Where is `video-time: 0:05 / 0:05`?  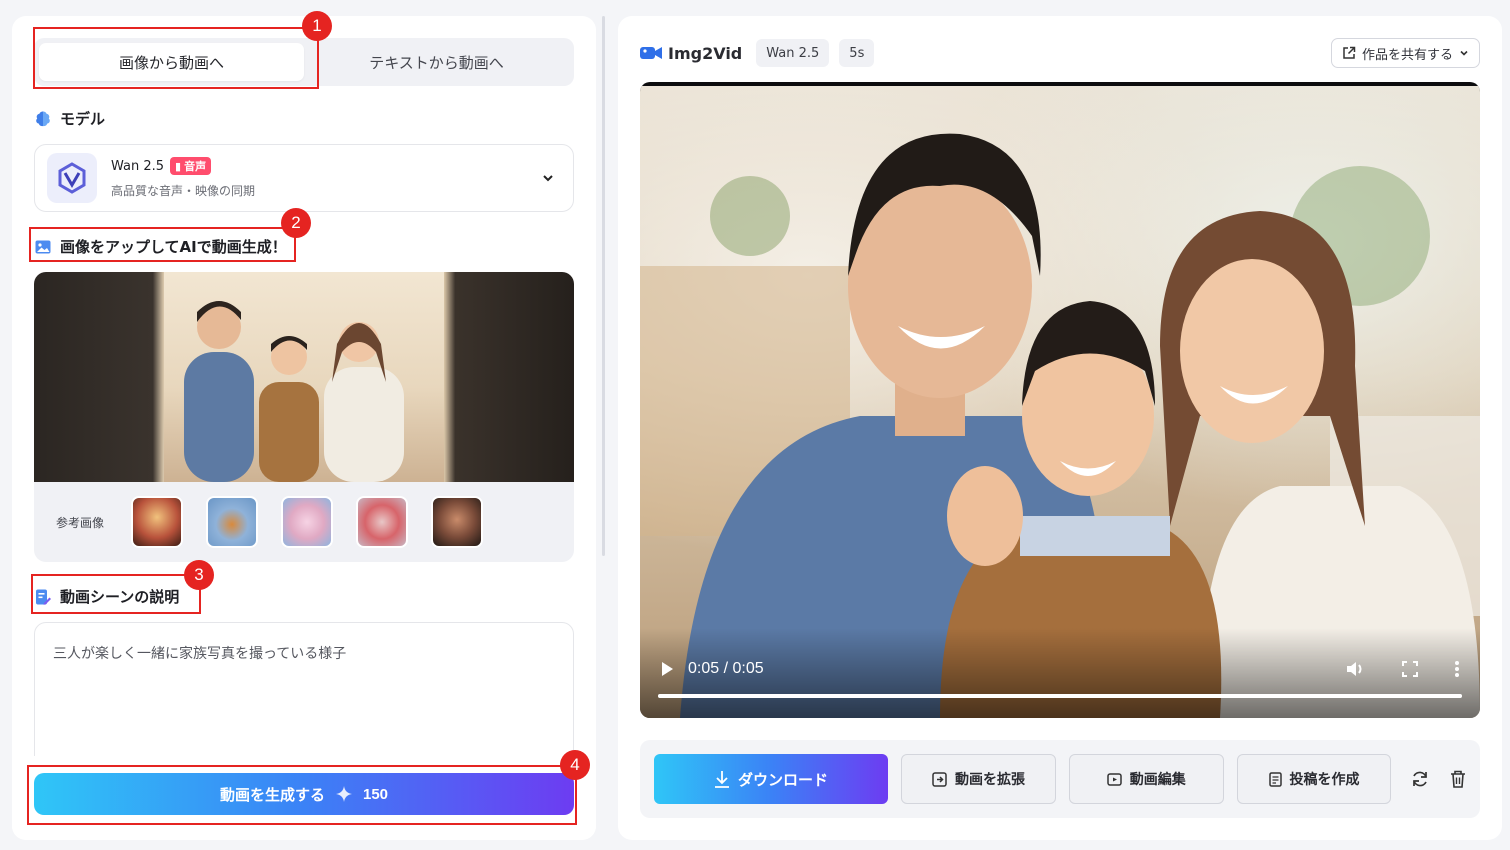 video-time: 0:05 / 0:05 is located at coordinates (726, 668).